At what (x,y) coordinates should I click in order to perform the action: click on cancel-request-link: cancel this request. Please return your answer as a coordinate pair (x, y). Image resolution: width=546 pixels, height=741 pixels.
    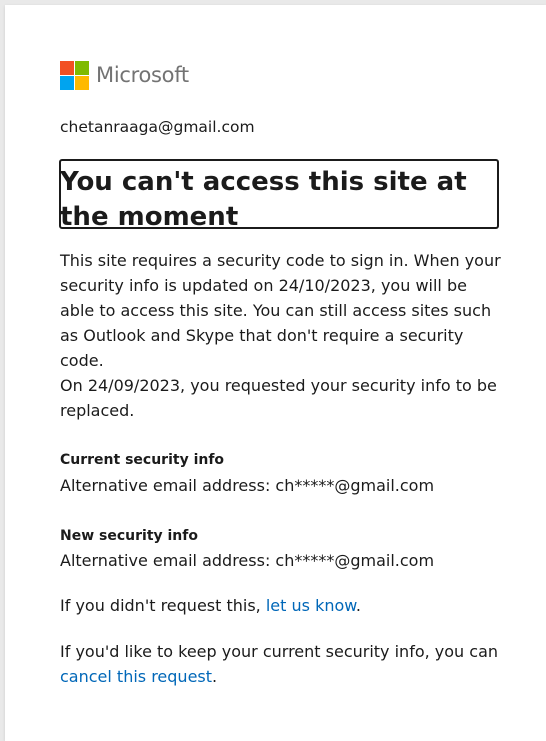
    Looking at the image, I should click on (136, 676).